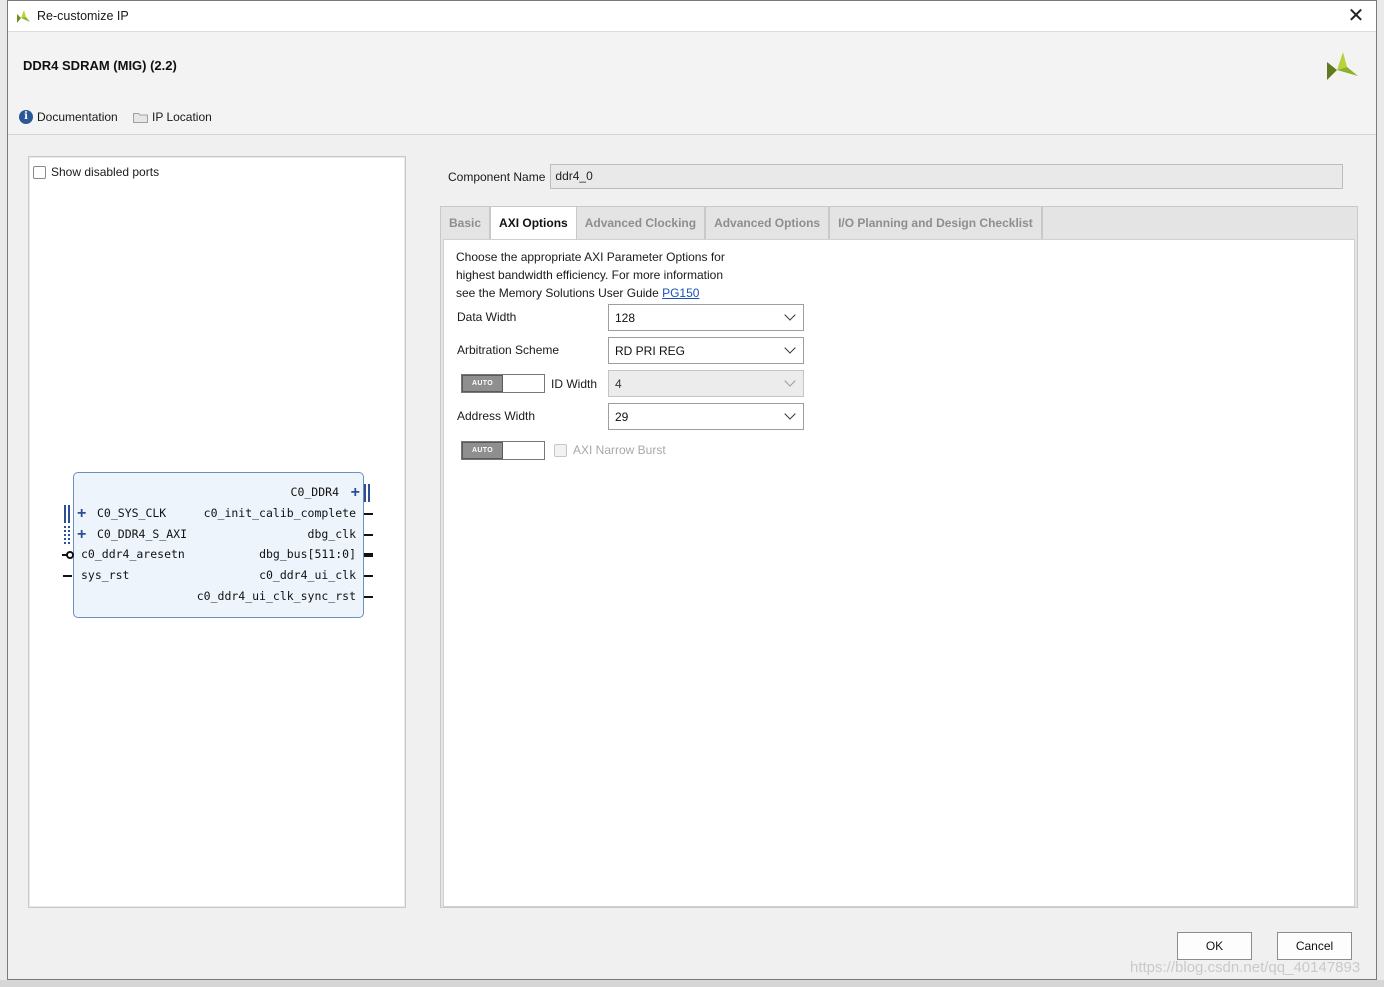  I want to click on documentation-link: i Documentation, so click(68, 117).